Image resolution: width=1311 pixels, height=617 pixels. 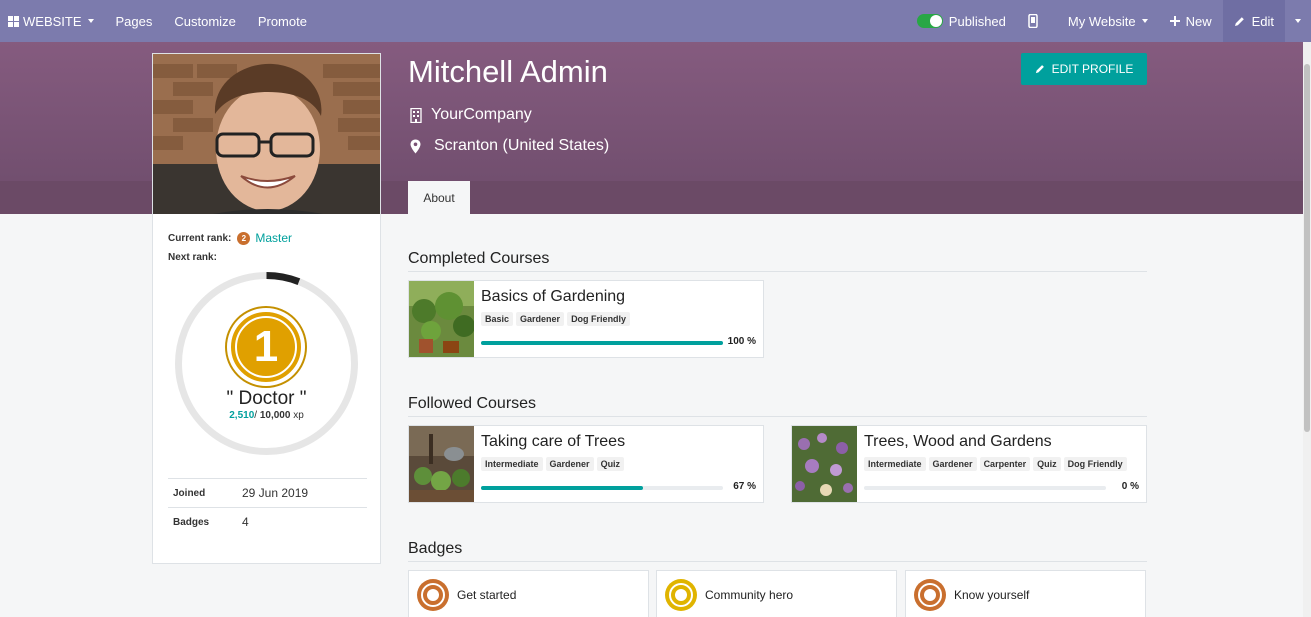 I want to click on new-label: New, so click(x=1198, y=21).